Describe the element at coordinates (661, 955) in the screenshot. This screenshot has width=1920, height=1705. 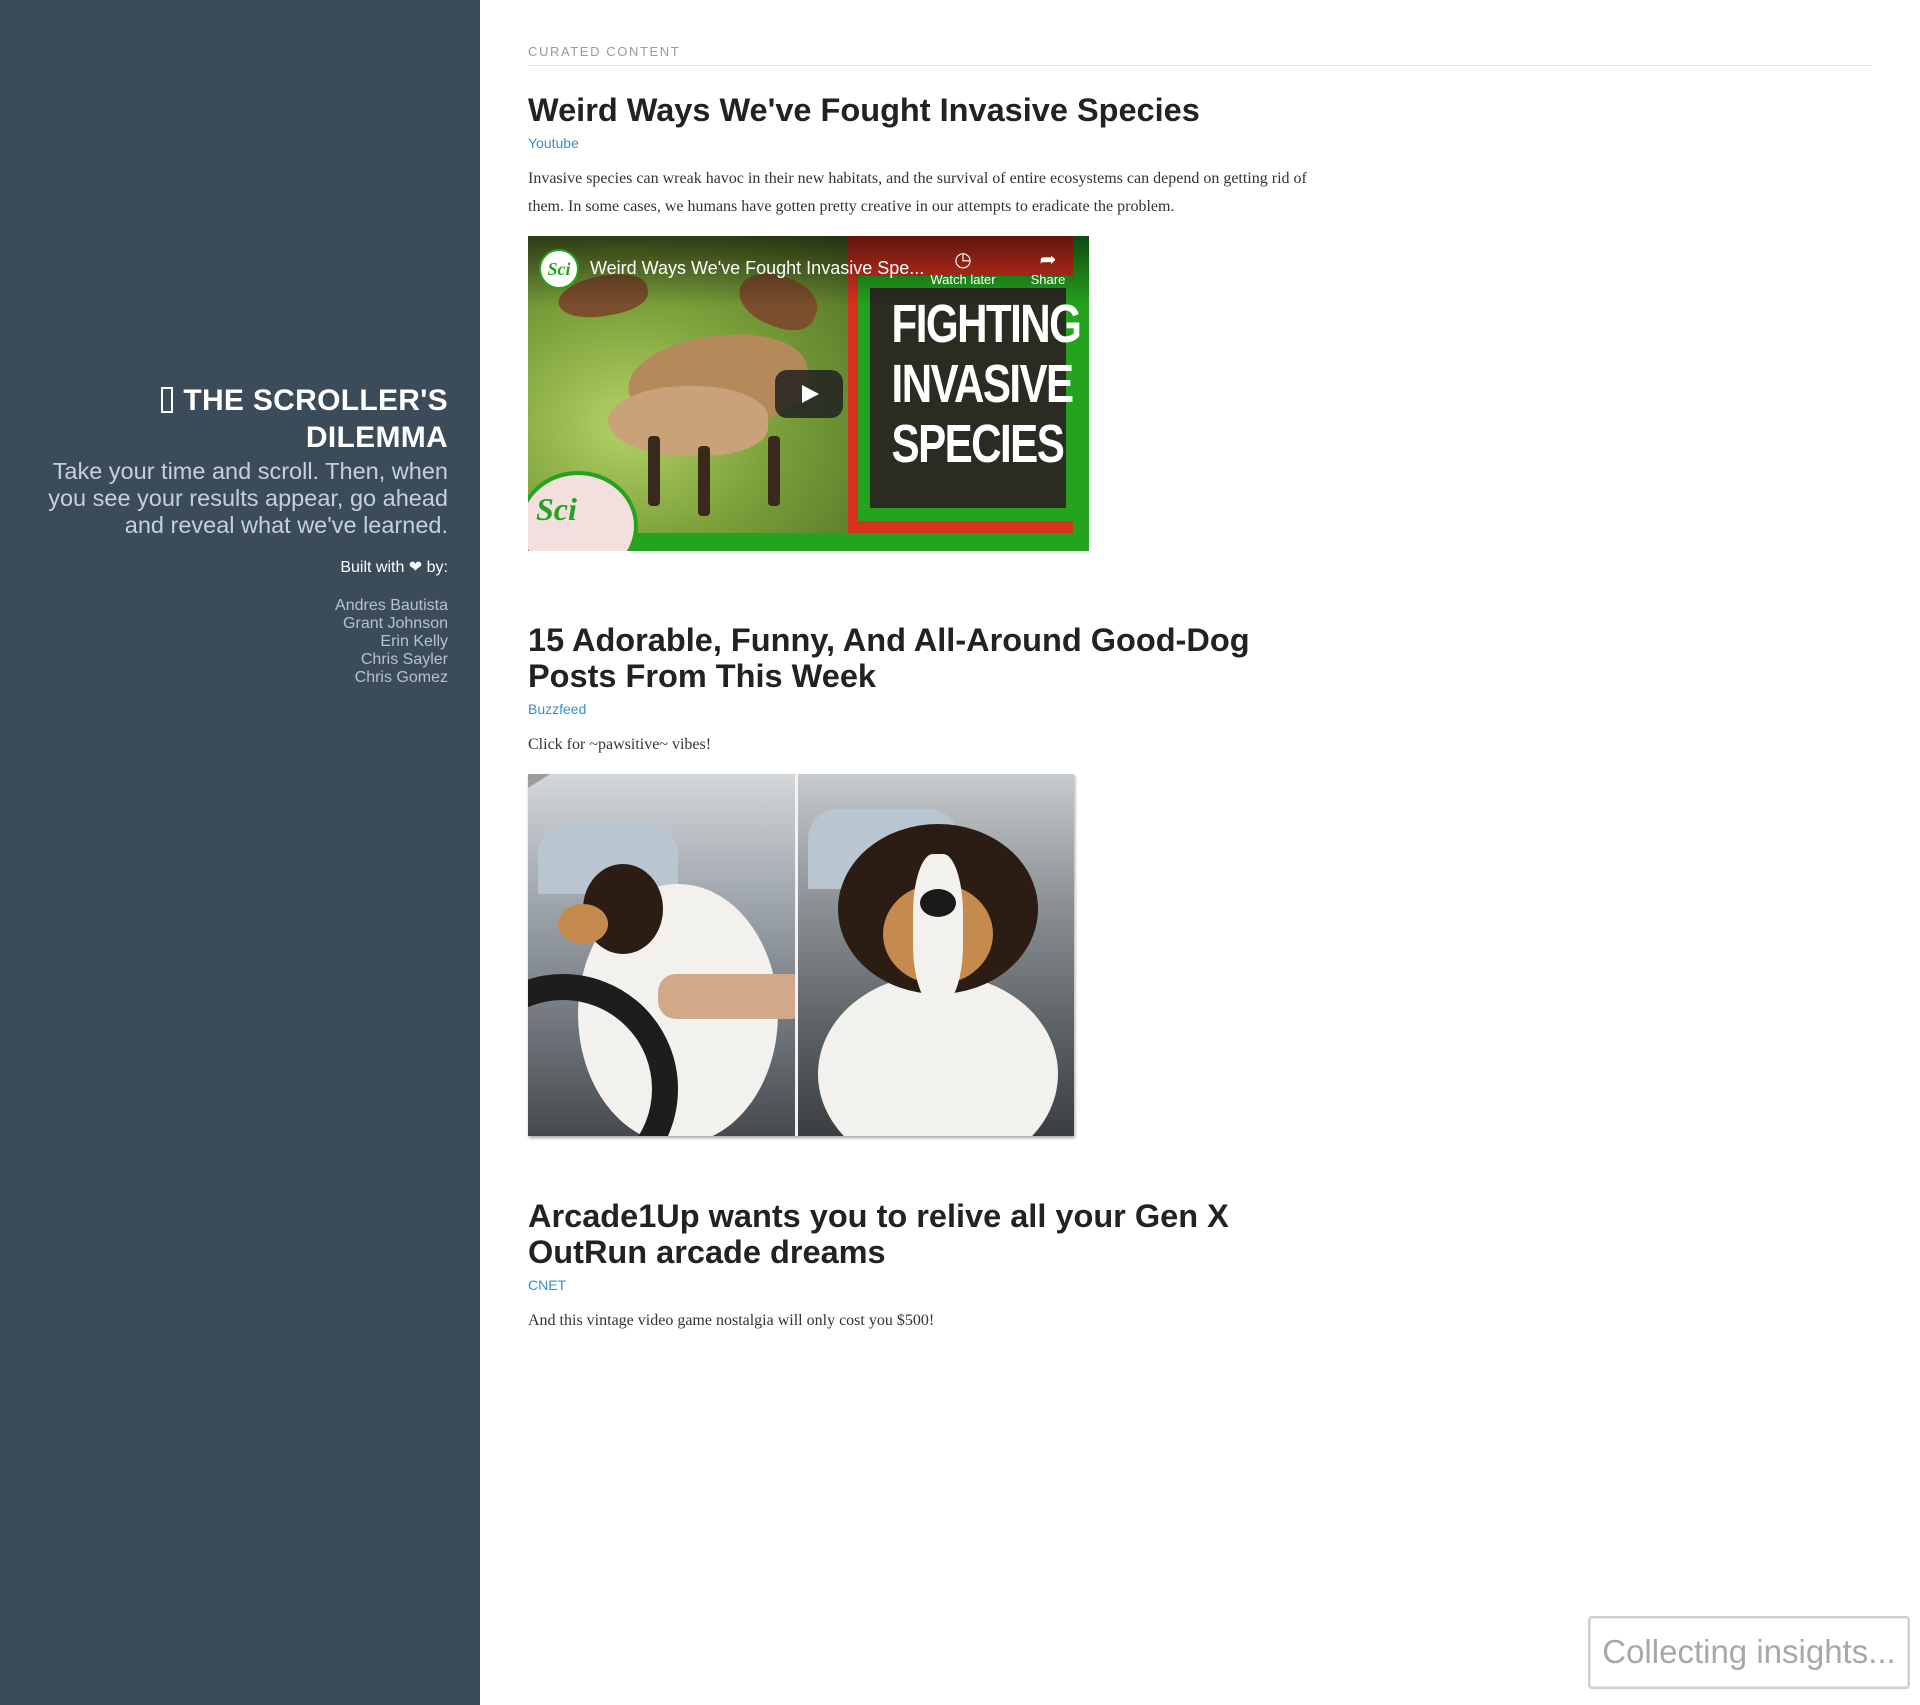
I see `dog-photo-left` at that location.